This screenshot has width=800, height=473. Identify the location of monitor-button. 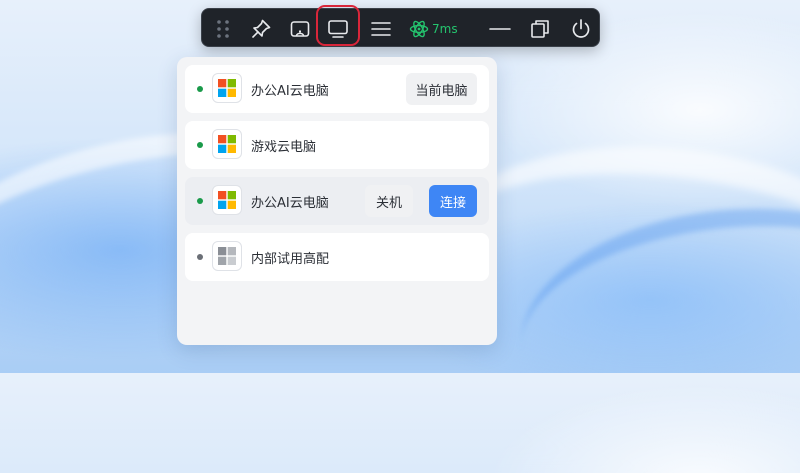
(339, 26).